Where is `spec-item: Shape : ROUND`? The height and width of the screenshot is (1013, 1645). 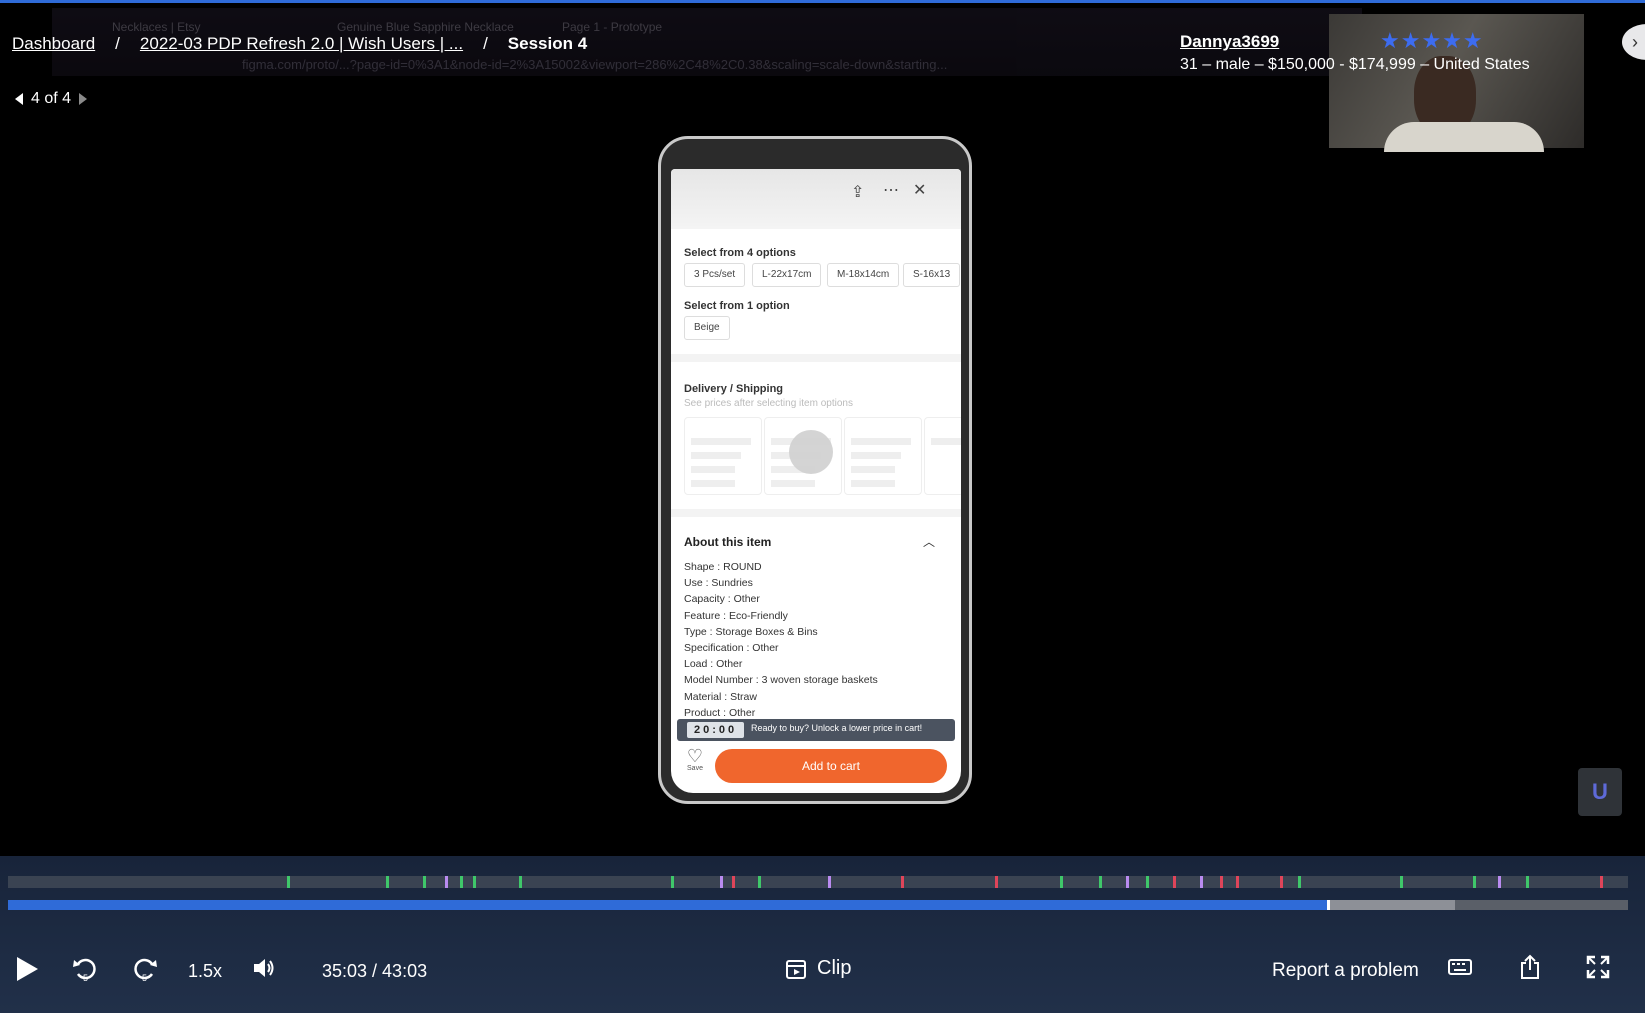
spec-item: Shape : ROUND is located at coordinates (723, 567).